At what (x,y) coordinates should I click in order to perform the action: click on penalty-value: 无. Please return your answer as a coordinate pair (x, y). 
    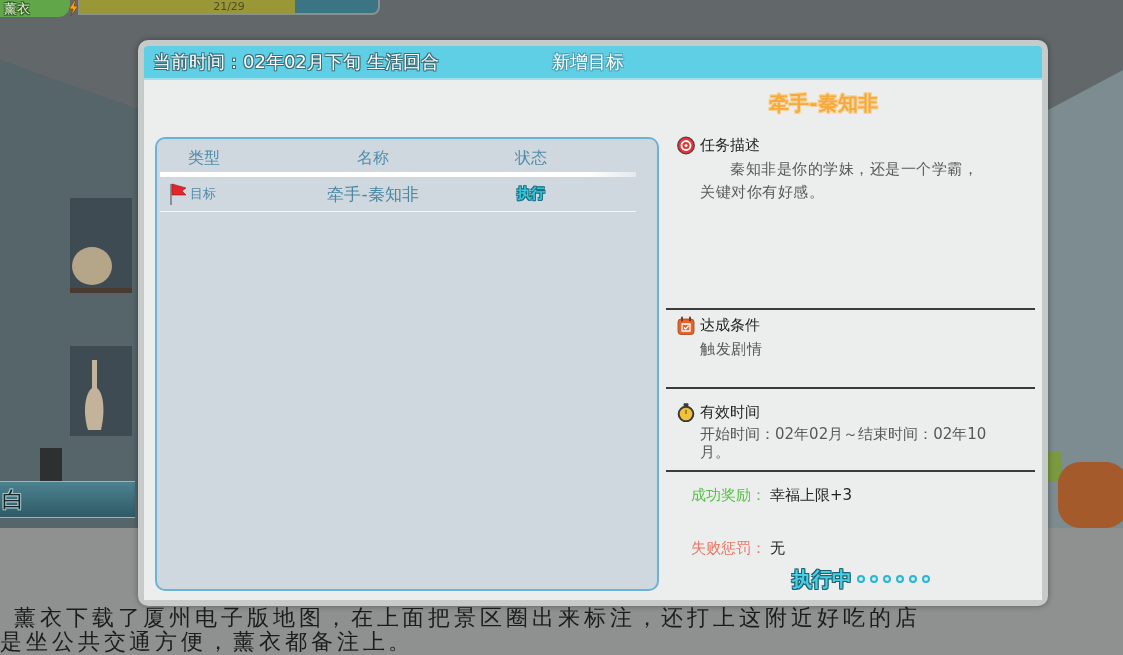
    Looking at the image, I should click on (777, 548).